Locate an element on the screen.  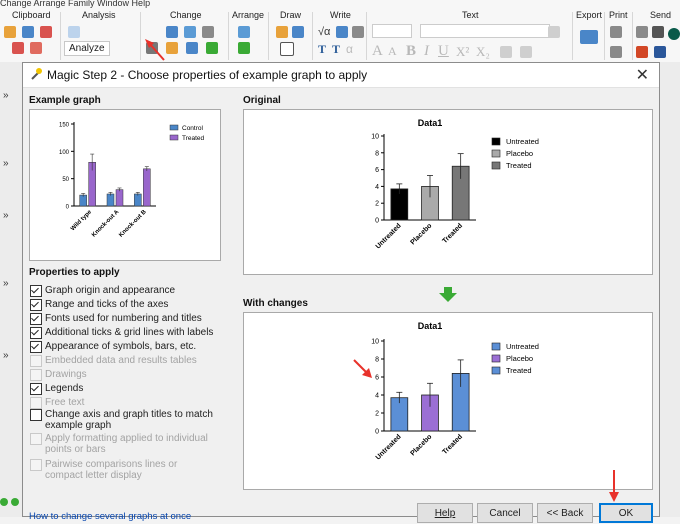
underline-icon: U is located at coordinates (443, 51).